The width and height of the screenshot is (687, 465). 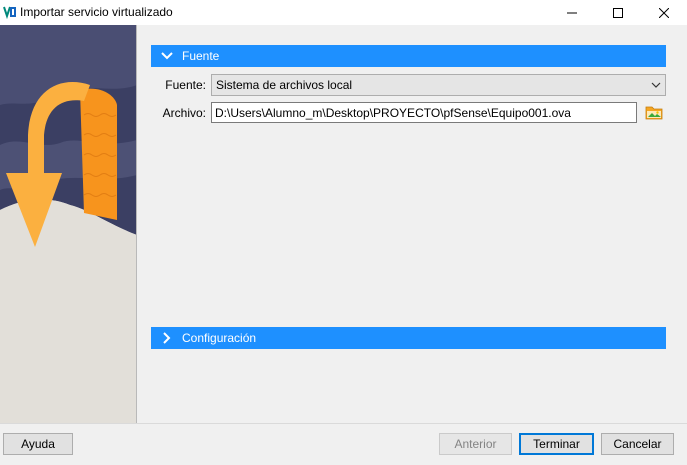 What do you see at coordinates (185, 85) in the screenshot?
I see `fuente-label: Fuente:` at bounding box center [185, 85].